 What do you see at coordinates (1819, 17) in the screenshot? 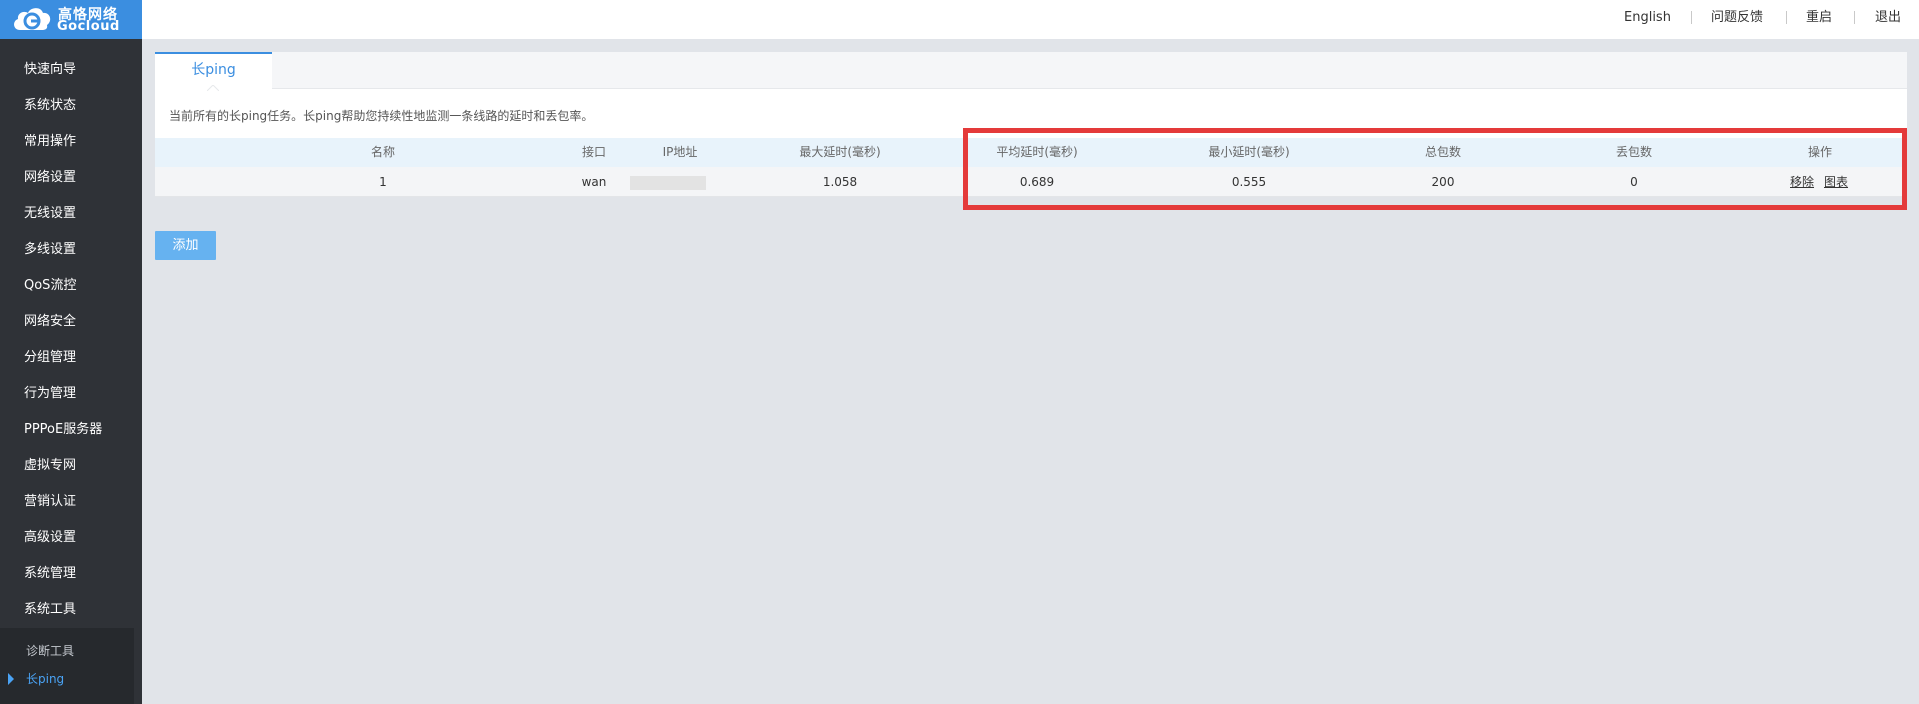
I see `reboot-link: 重启` at bounding box center [1819, 17].